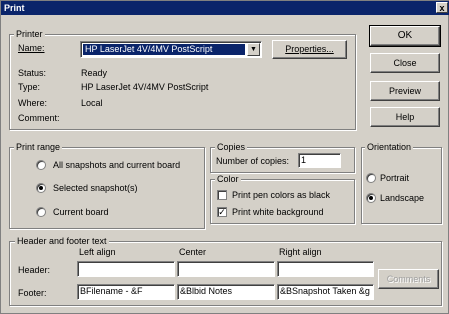  Describe the element at coordinates (325, 292) in the screenshot. I see `footer-right-input: &BSnapshot Taken &g` at that location.